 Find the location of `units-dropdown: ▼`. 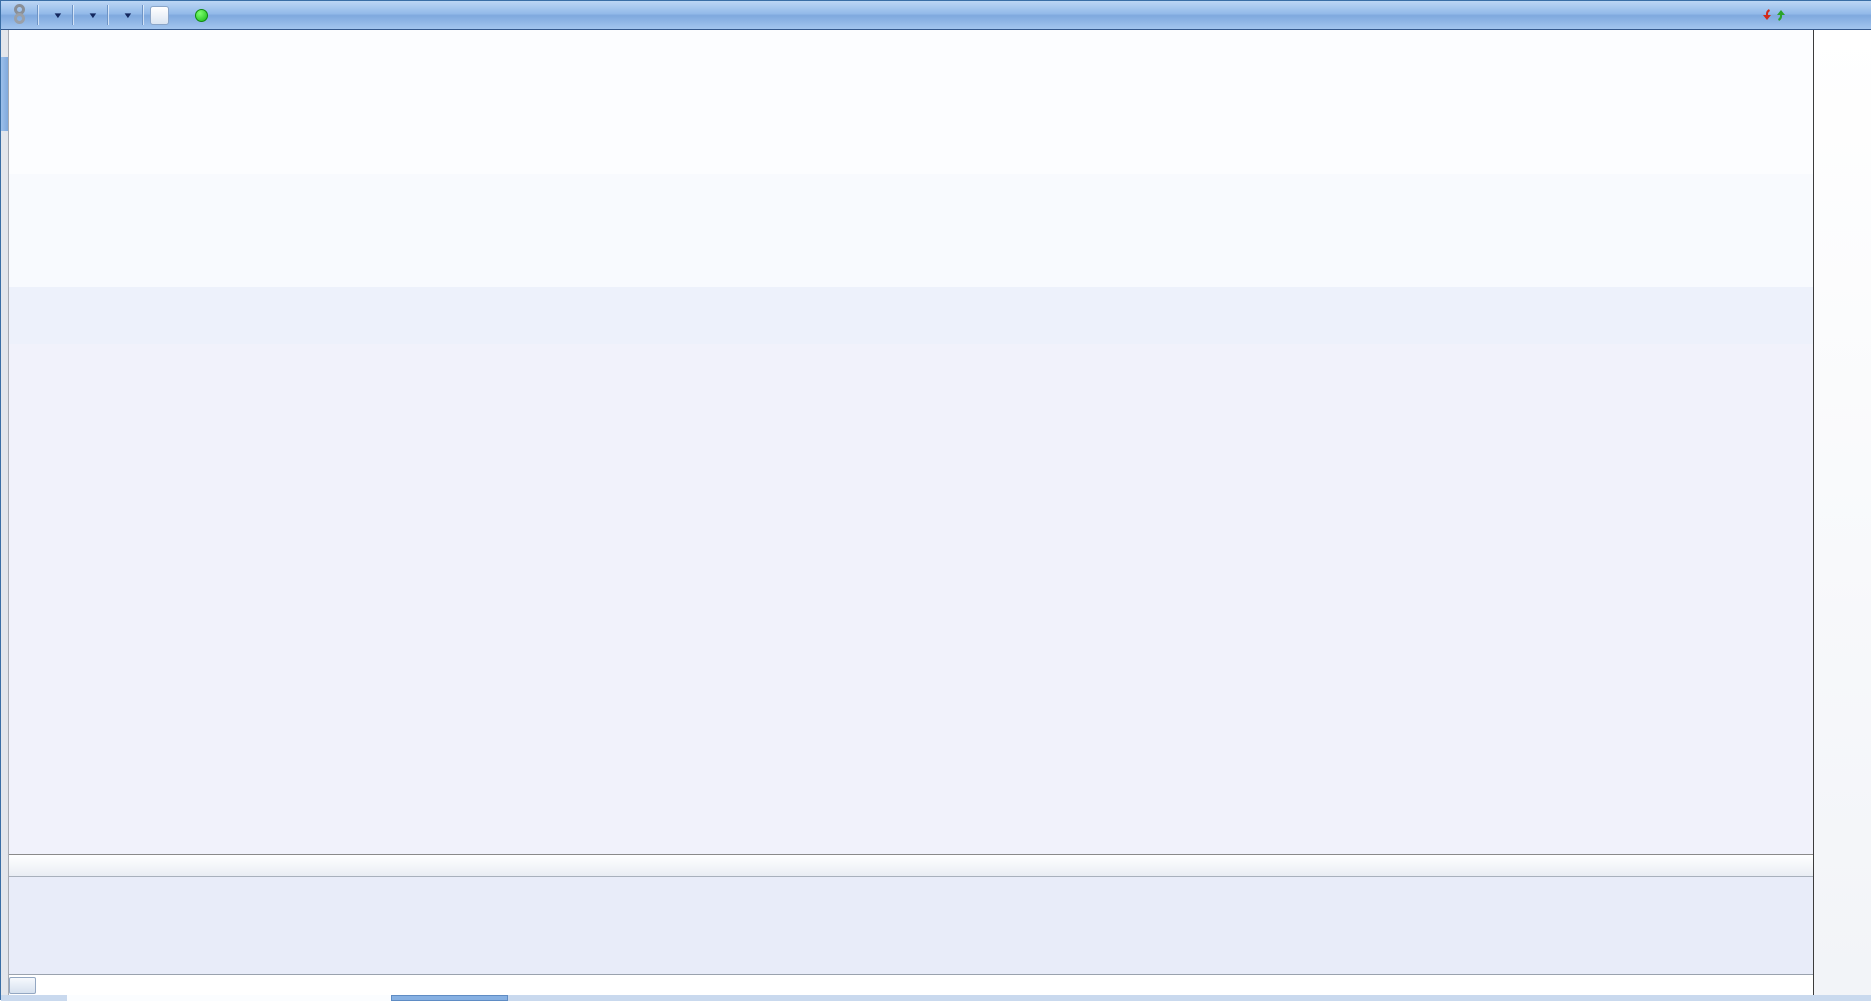

units-dropdown: ▼ is located at coordinates (125, 15).